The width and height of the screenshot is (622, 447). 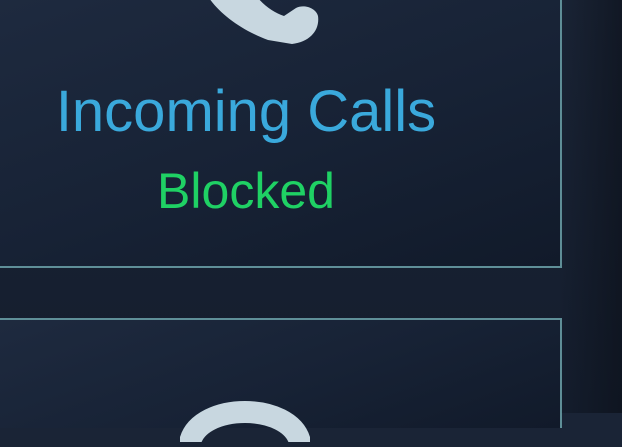 What do you see at coordinates (246, 111) in the screenshot?
I see `card-title: Incoming Calls` at bounding box center [246, 111].